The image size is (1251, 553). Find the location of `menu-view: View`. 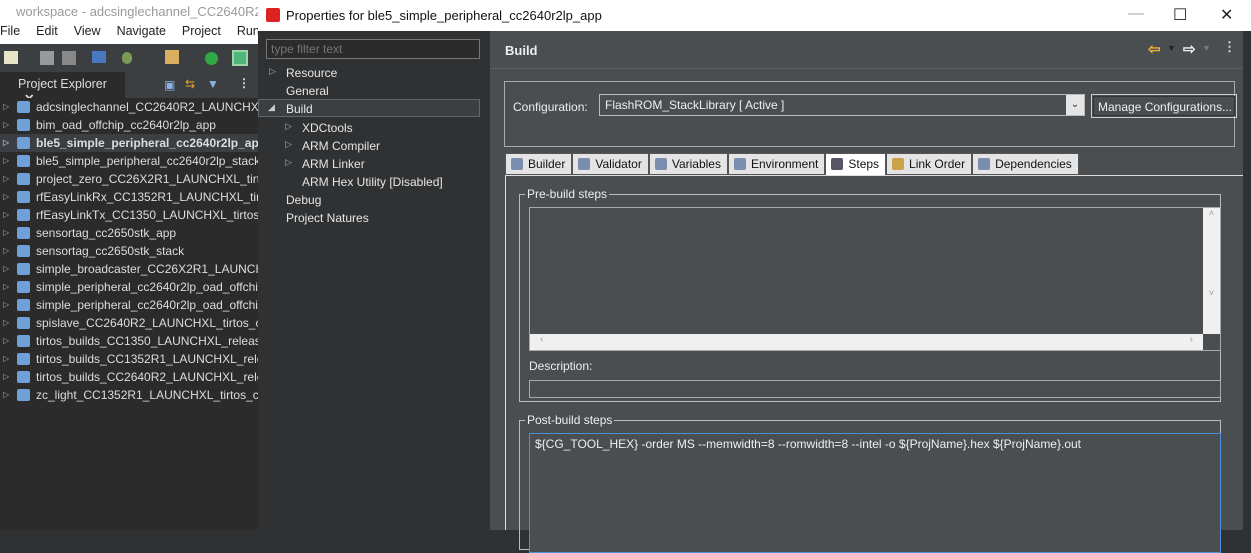

menu-view: View is located at coordinates (87, 31).